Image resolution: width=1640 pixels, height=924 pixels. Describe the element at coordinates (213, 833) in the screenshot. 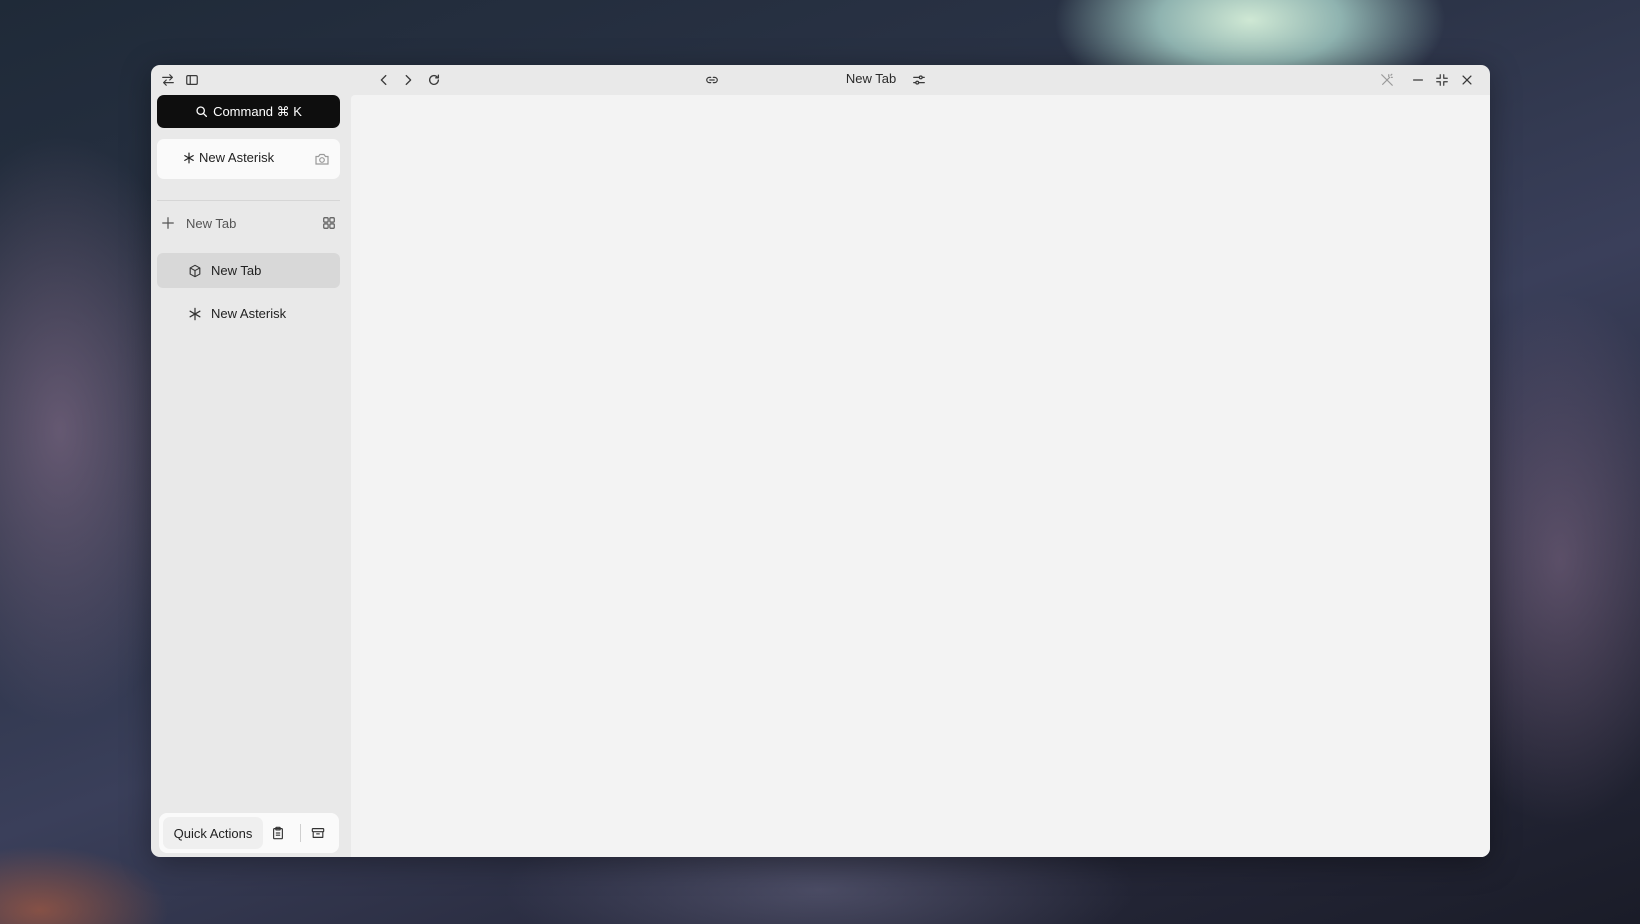

I see `quick-actions-button: Quick Actions` at that location.